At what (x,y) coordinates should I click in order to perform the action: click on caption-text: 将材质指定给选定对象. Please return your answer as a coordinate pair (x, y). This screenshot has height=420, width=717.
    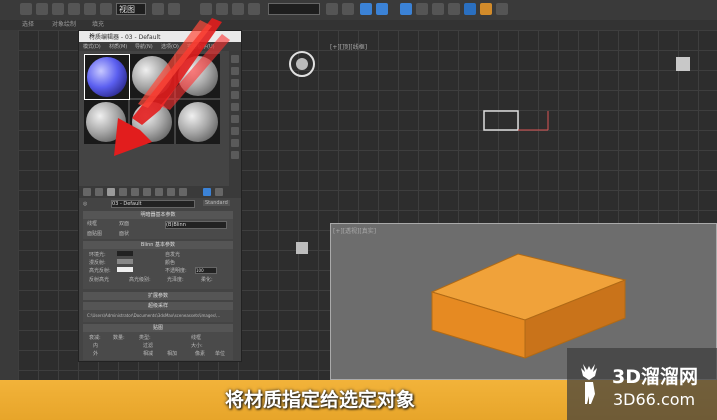
    Looking at the image, I should click on (319, 400).